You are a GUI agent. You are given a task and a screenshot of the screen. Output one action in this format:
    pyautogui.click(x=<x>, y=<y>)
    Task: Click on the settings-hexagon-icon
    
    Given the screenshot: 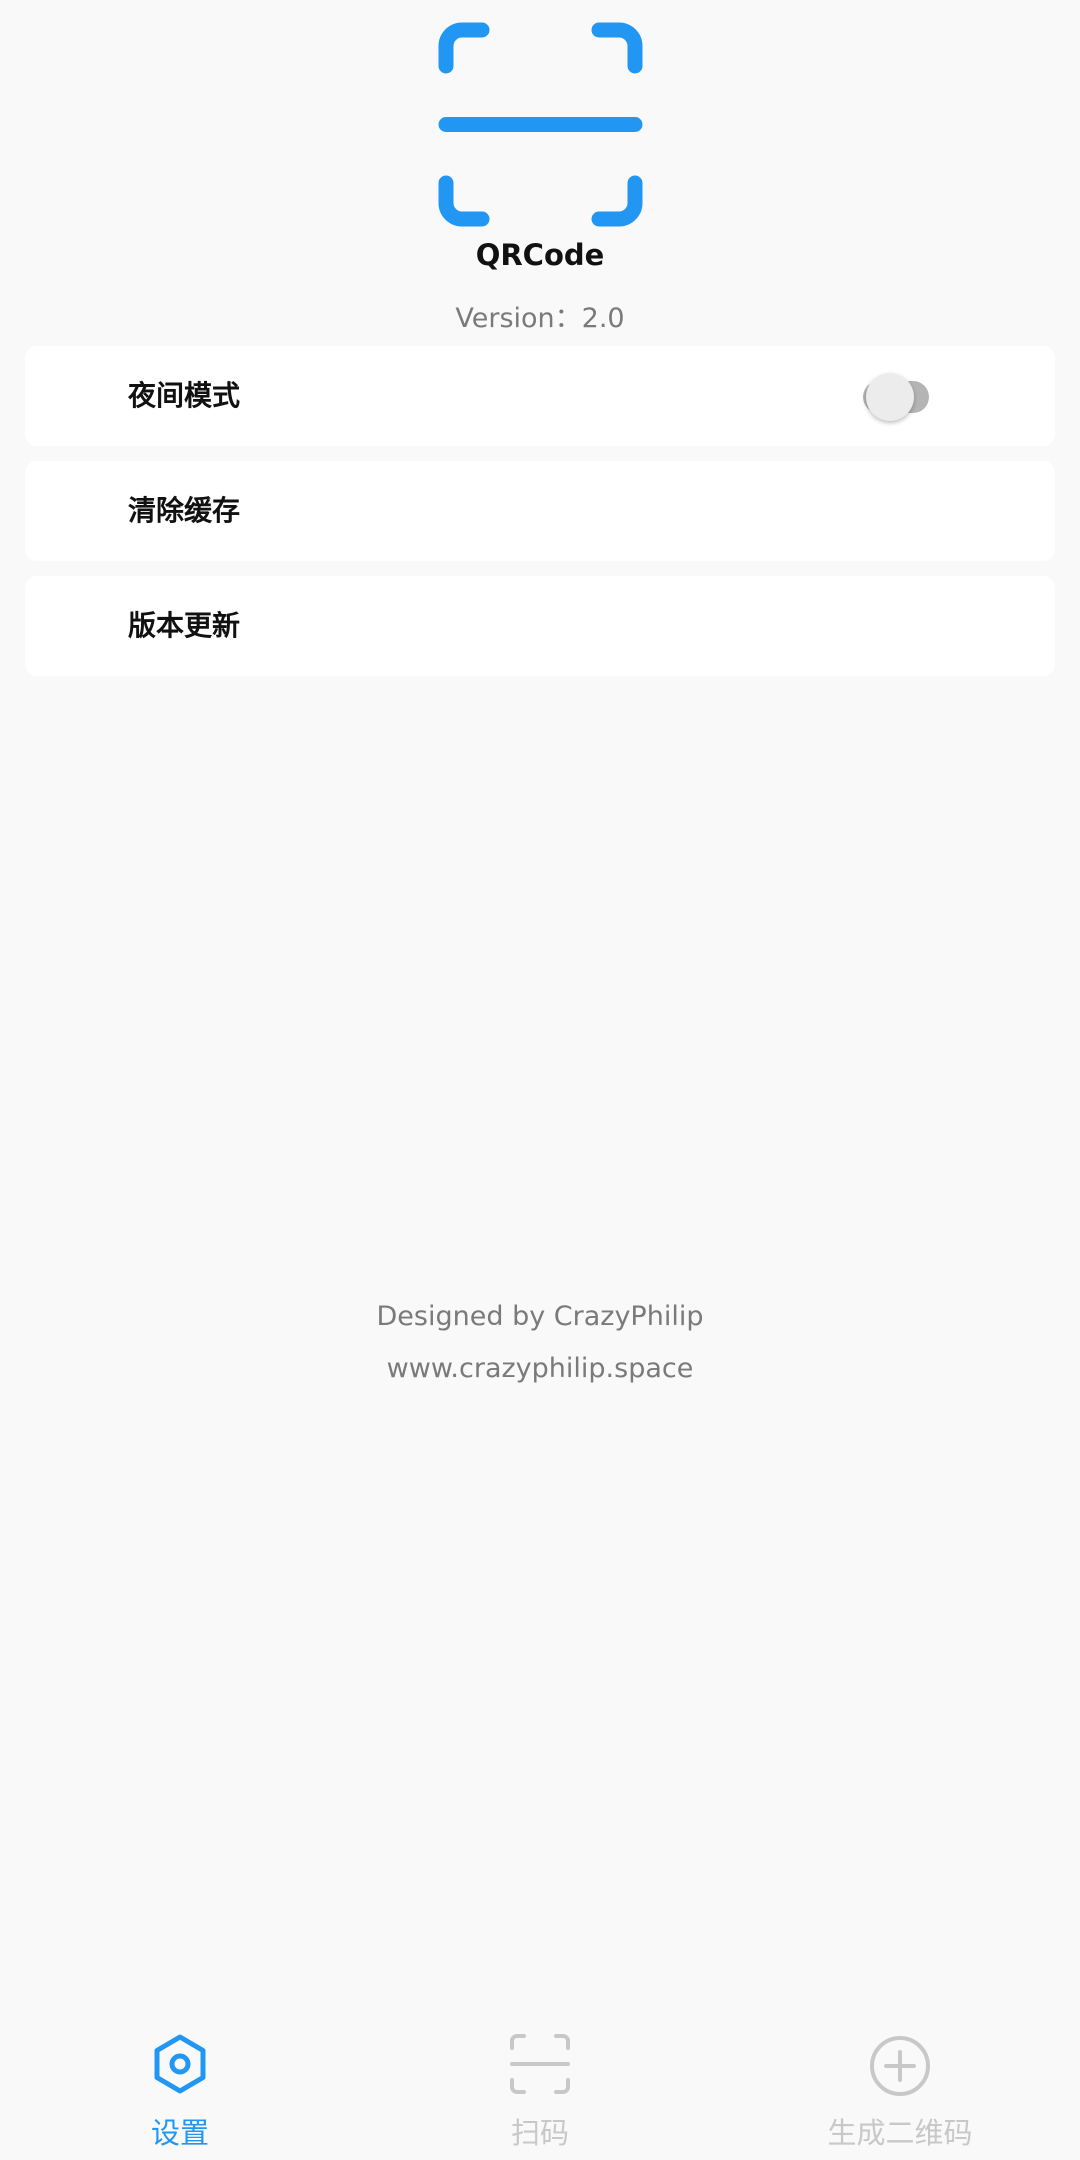 What is the action you would take?
    pyautogui.click(x=180, y=2064)
    